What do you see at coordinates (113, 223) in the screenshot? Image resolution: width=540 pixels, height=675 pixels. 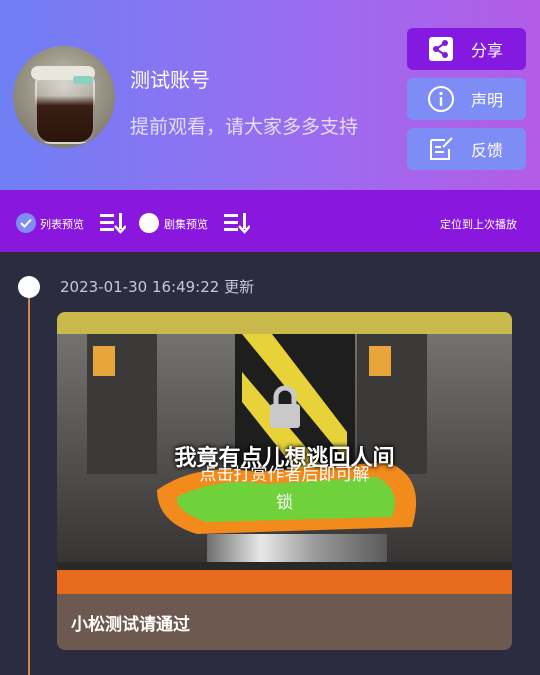 I see `sort-list-icon` at bounding box center [113, 223].